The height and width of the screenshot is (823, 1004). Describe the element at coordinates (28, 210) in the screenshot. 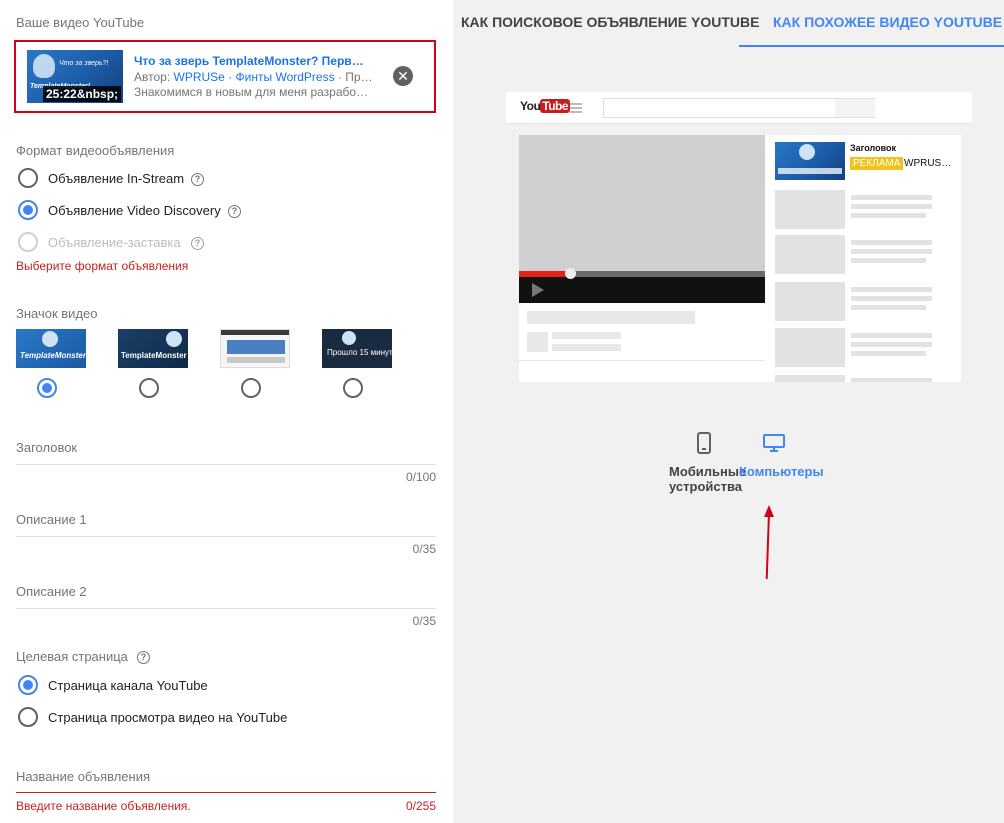

I see `format-discovery-radio` at that location.